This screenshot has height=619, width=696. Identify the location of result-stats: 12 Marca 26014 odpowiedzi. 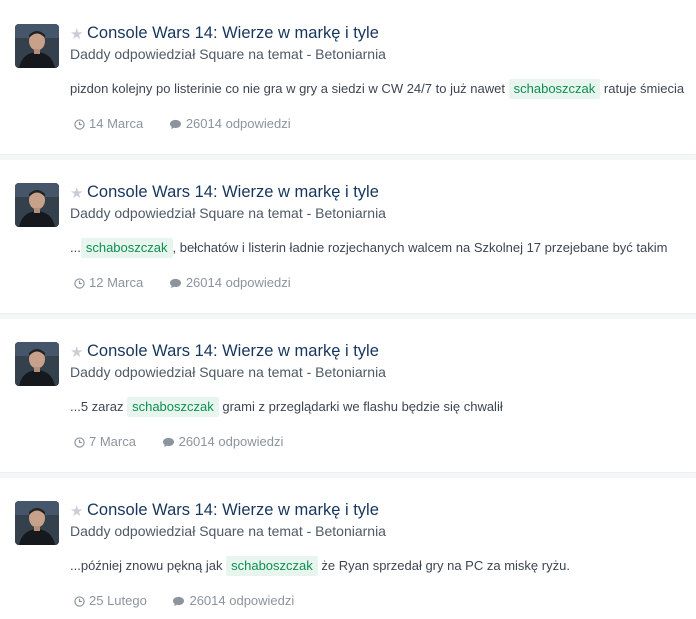
(193, 284).